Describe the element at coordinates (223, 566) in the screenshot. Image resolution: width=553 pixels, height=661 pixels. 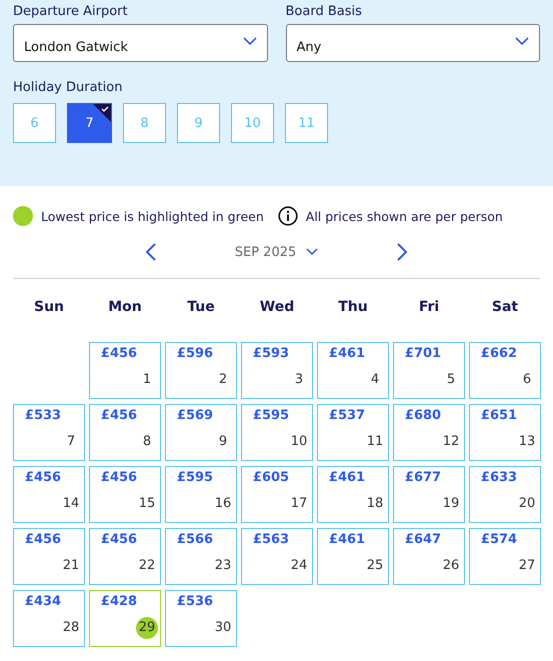
I see `day-number: 23` at that location.